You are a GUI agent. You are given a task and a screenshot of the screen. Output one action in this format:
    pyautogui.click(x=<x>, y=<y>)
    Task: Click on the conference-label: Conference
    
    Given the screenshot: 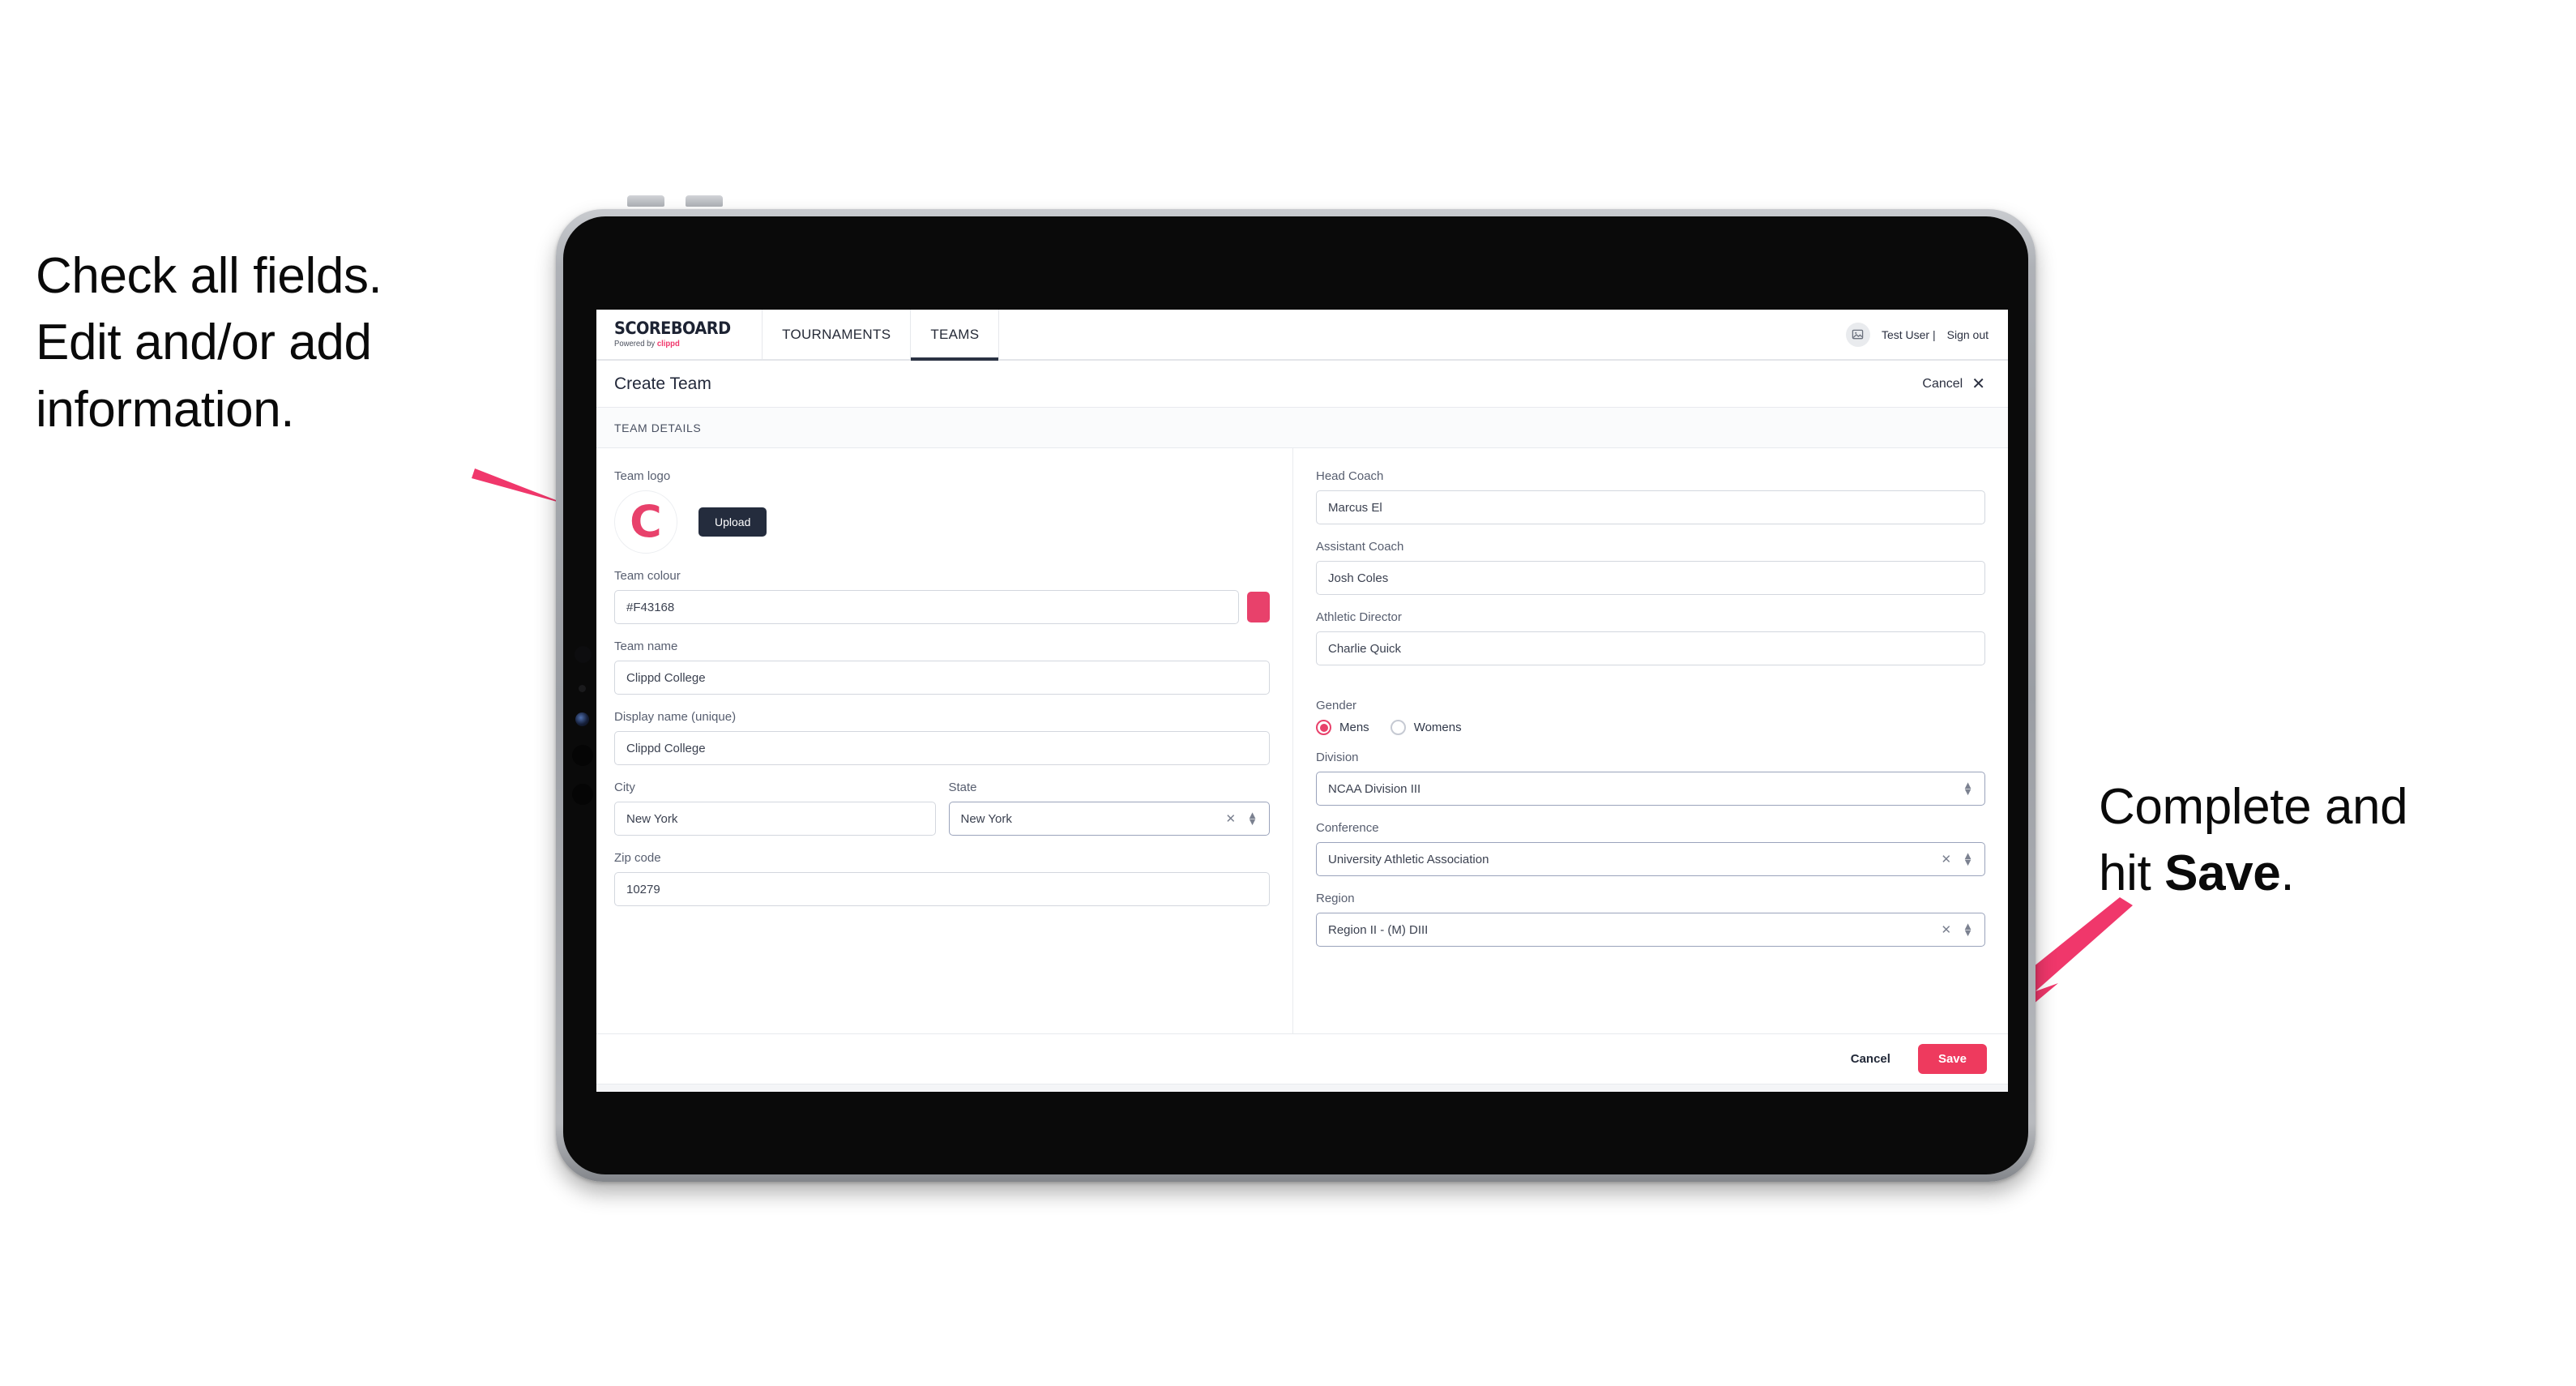 What is the action you would take?
    pyautogui.click(x=1347, y=828)
    